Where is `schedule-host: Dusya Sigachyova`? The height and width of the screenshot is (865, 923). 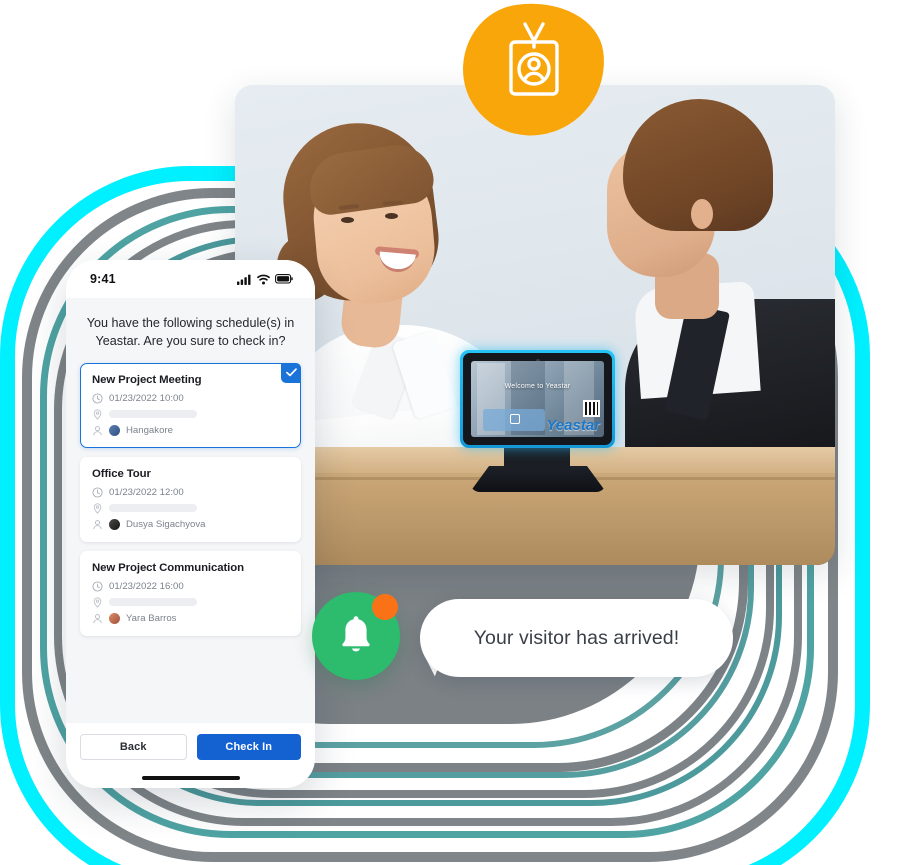
schedule-host: Dusya Sigachyova is located at coordinates (166, 524).